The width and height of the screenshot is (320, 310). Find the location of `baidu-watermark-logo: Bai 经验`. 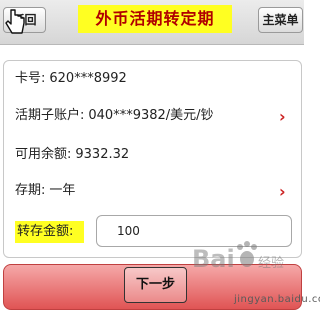

baidu-watermark-logo: Bai 经验 is located at coordinates (238, 257).